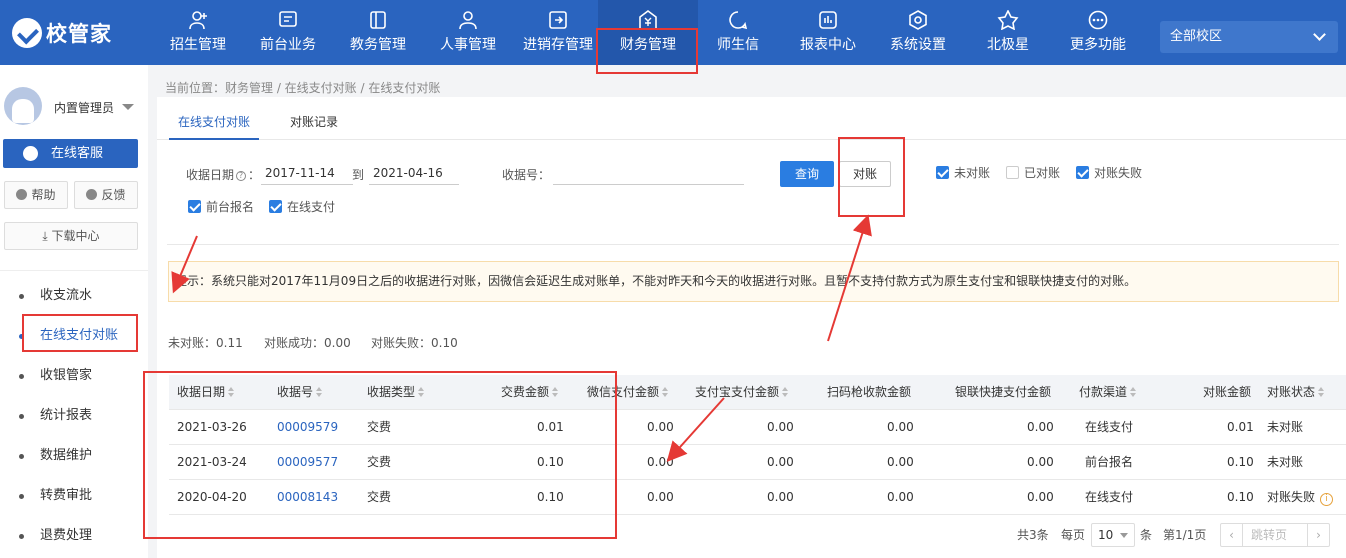 The image size is (1346, 558). What do you see at coordinates (1296, 392) in the screenshot?
I see `col-reconcile-status: 对账状态` at bounding box center [1296, 392].